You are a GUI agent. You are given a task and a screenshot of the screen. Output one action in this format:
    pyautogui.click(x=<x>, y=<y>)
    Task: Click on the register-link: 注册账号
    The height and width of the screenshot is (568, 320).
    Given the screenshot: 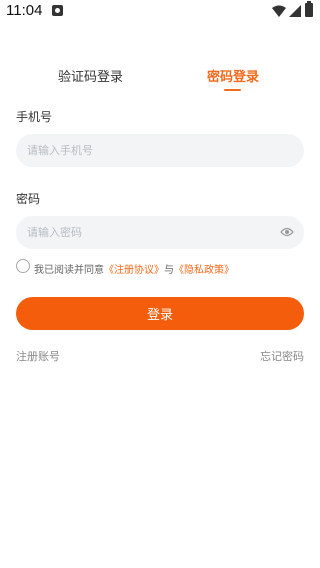 What is the action you would take?
    pyautogui.click(x=38, y=356)
    